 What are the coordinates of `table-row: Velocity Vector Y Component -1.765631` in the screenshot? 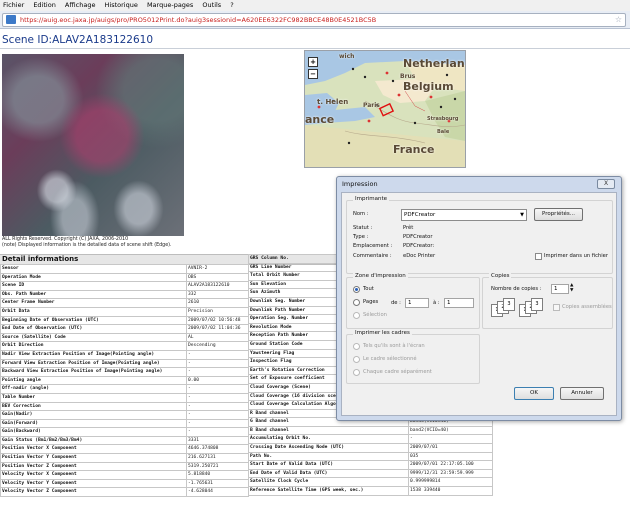 It's located at (124, 483).